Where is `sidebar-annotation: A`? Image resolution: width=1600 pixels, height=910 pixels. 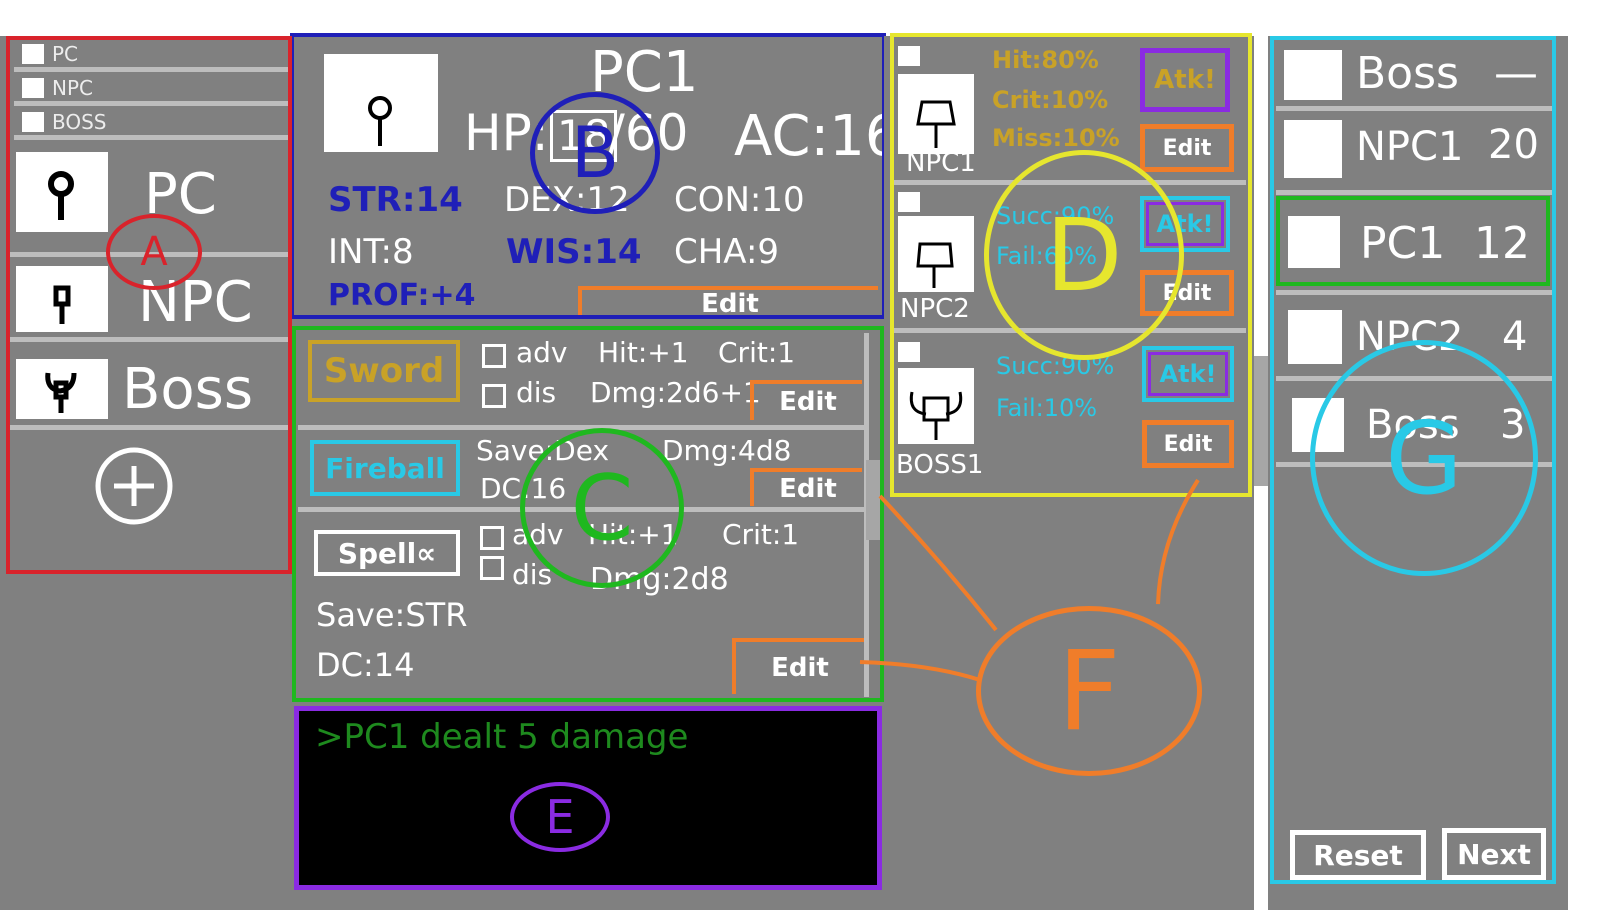 sidebar-annotation: A is located at coordinates (154, 252).